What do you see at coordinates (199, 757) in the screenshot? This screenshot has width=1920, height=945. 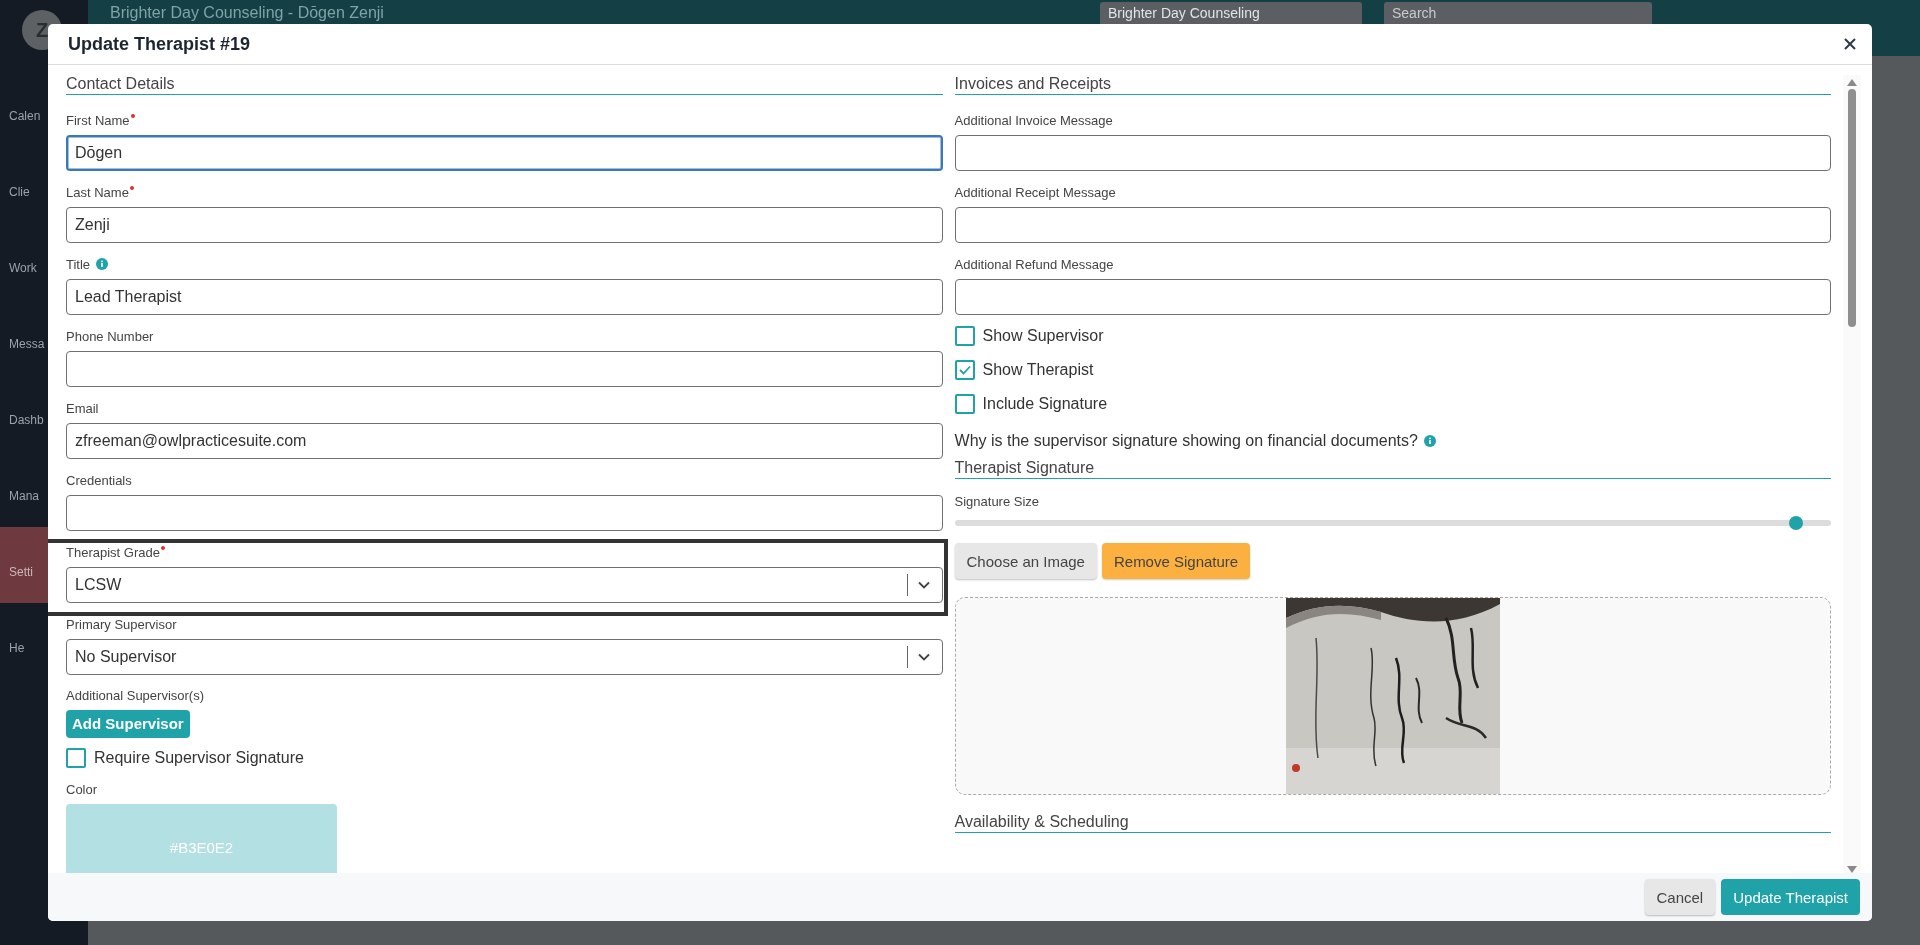 I see `checkbox-label: Require Supervisor Signature` at bounding box center [199, 757].